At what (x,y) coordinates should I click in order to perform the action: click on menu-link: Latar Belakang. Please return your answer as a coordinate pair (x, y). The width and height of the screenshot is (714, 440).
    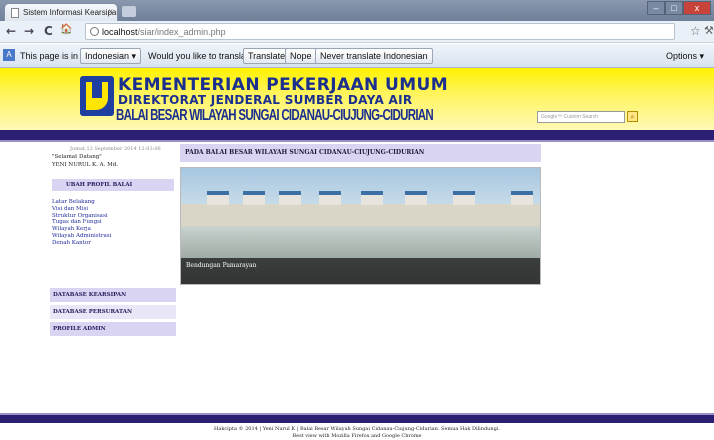
    Looking at the image, I should click on (81, 202).